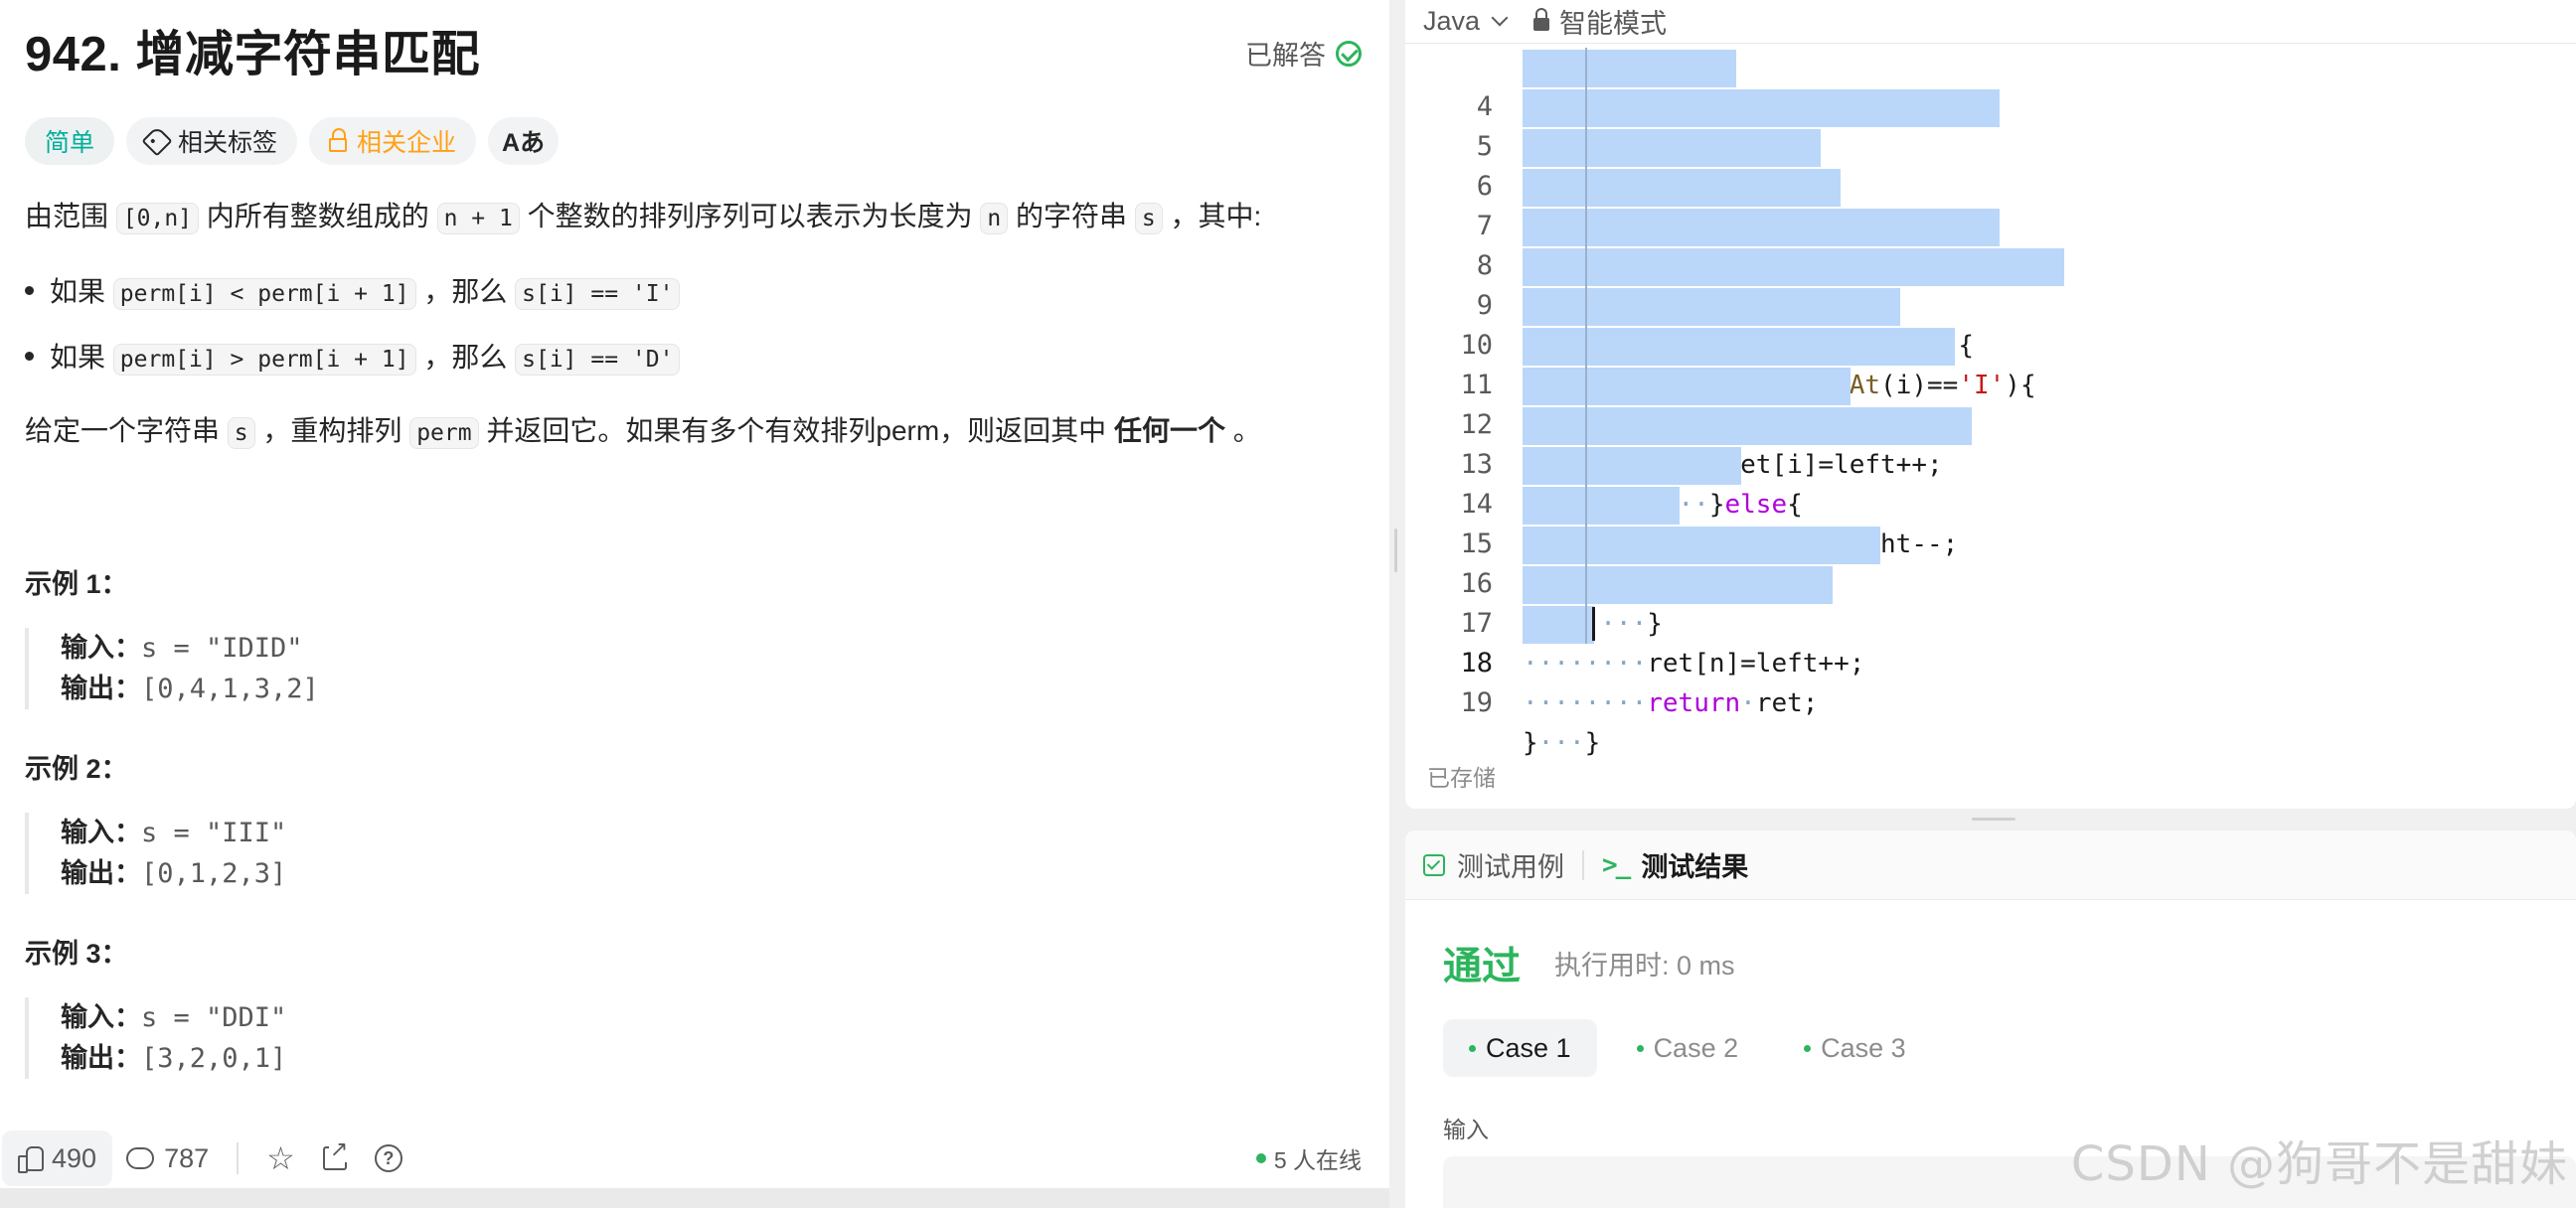 This screenshot has height=1208, width=2576. What do you see at coordinates (796, 431) in the screenshot?
I see `desc-text: 并返回它。如果有多个有效排列perm，则返回其中` at bounding box center [796, 431].